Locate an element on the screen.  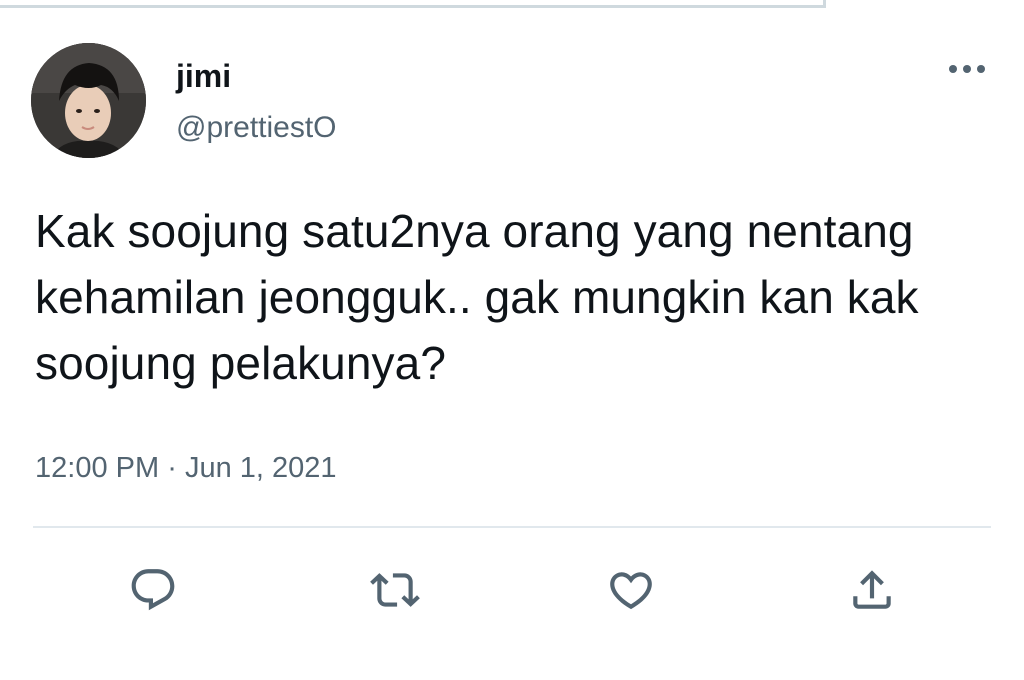
author-handle: @prettiestO is located at coordinates (256, 128).